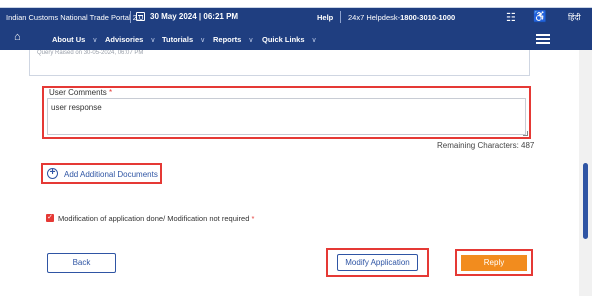  I want to click on add-additional-documents-button: + Add Additional Documents, so click(101, 173).